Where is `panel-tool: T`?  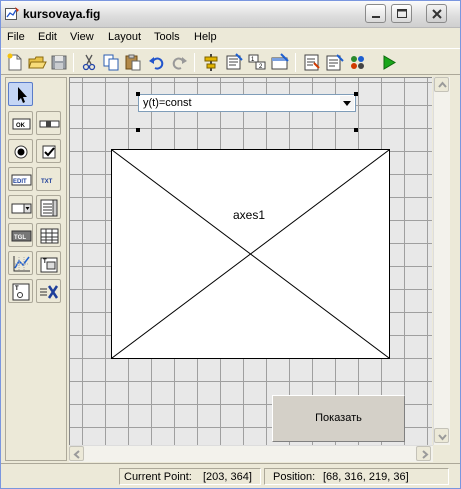 panel-tool: T is located at coordinates (48, 263).